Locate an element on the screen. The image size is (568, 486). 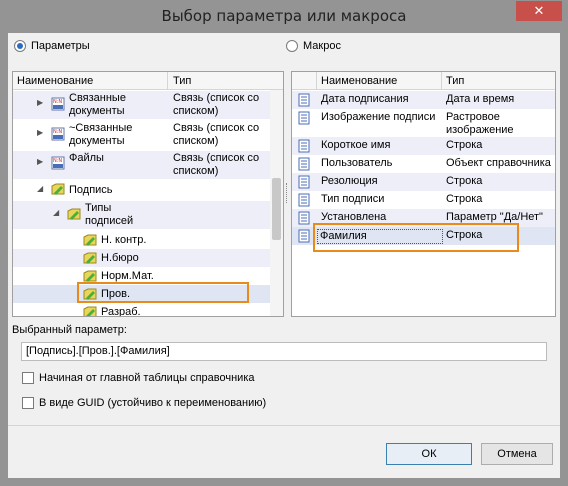
close-button: ✕ is located at coordinates (539, 11).